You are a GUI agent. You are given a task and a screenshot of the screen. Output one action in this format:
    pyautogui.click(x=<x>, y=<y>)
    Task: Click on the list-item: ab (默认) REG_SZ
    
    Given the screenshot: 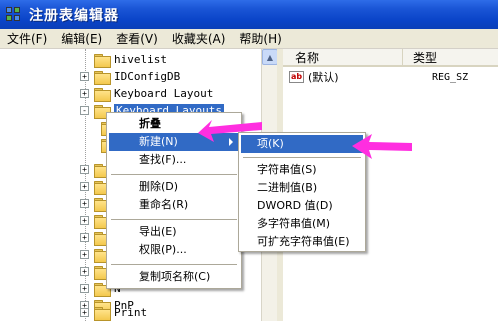 What is the action you would take?
    pyautogui.click(x=390, y=77)
    